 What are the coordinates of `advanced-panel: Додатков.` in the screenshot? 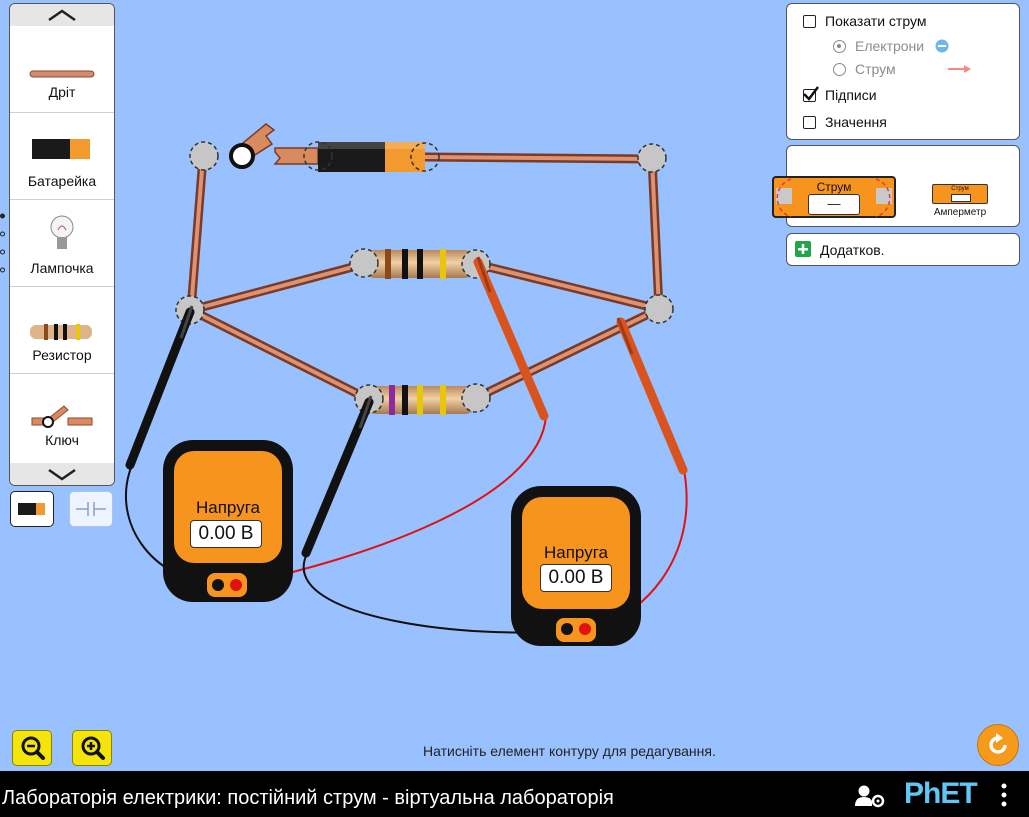 It's located at (903, 249).